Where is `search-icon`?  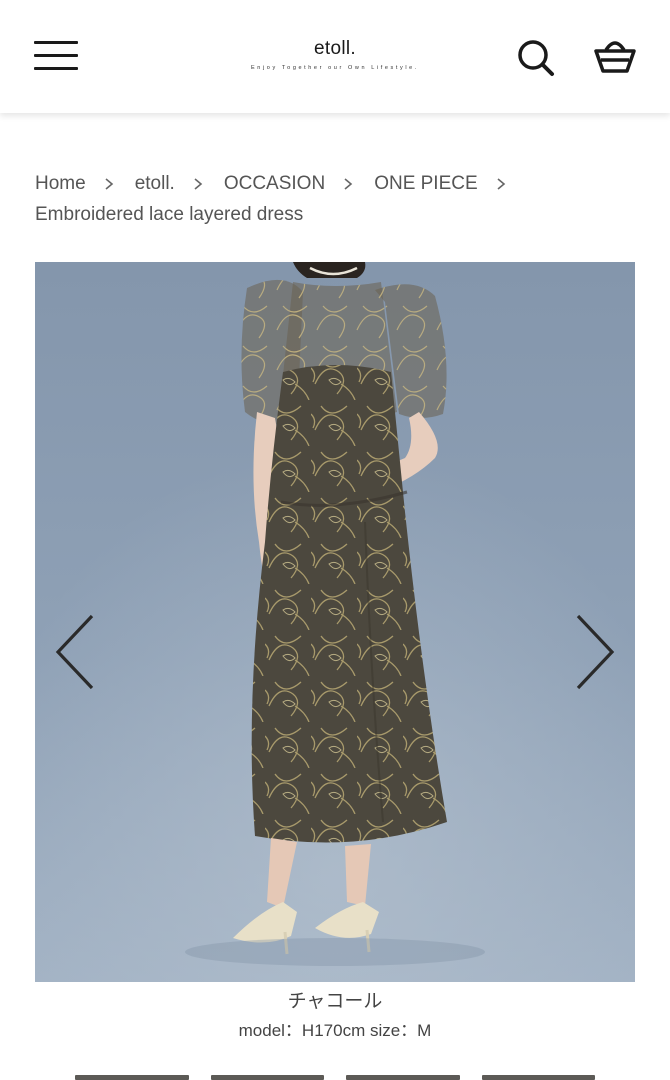
search-icon is located at coordinates (535, 57).